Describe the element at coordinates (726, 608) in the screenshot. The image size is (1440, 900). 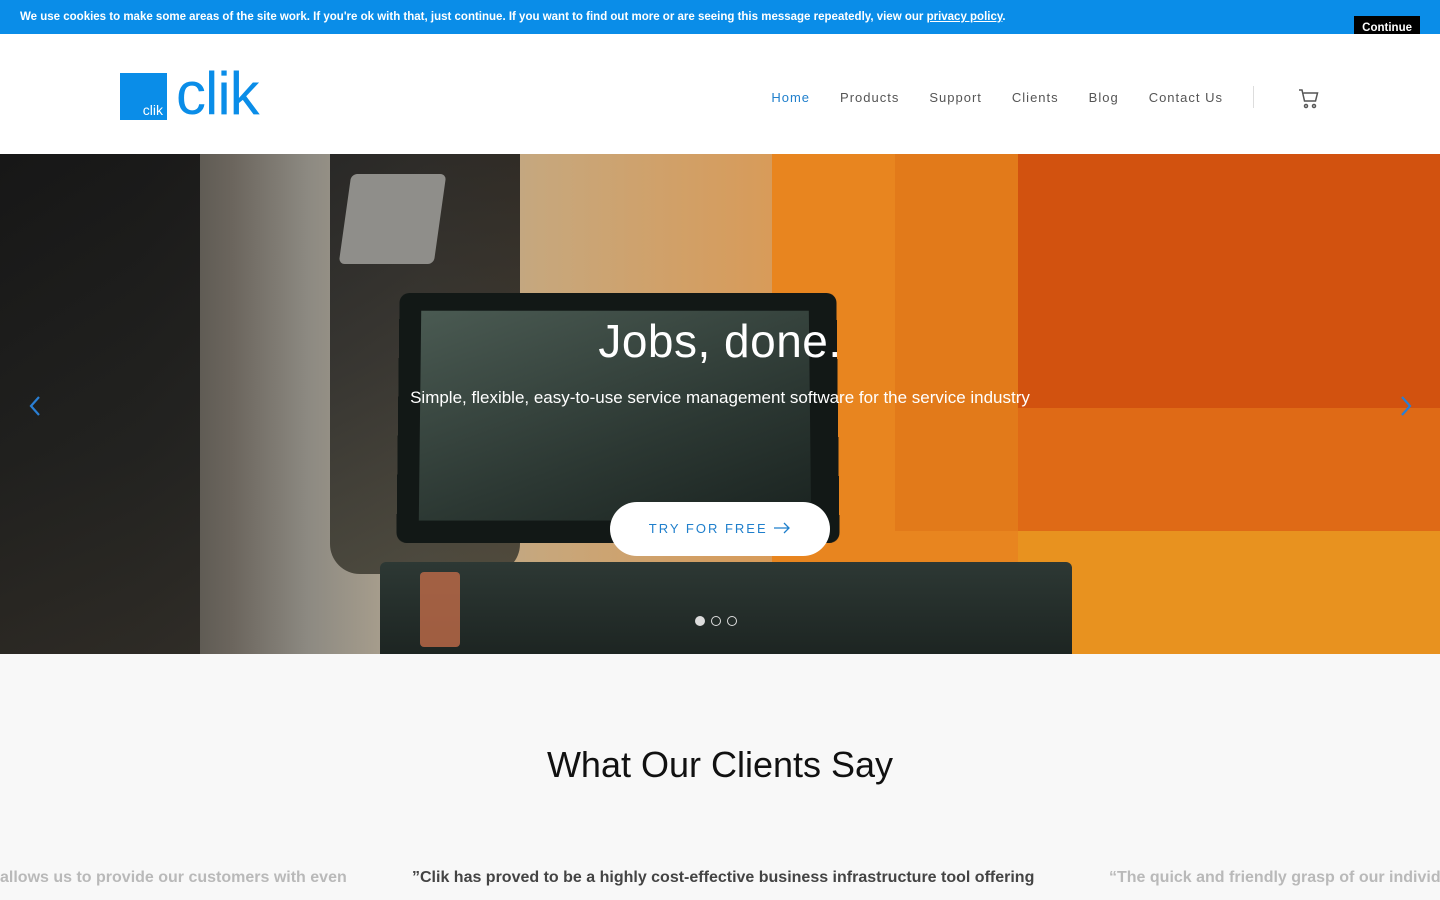
I see `equipment-case` at that location.